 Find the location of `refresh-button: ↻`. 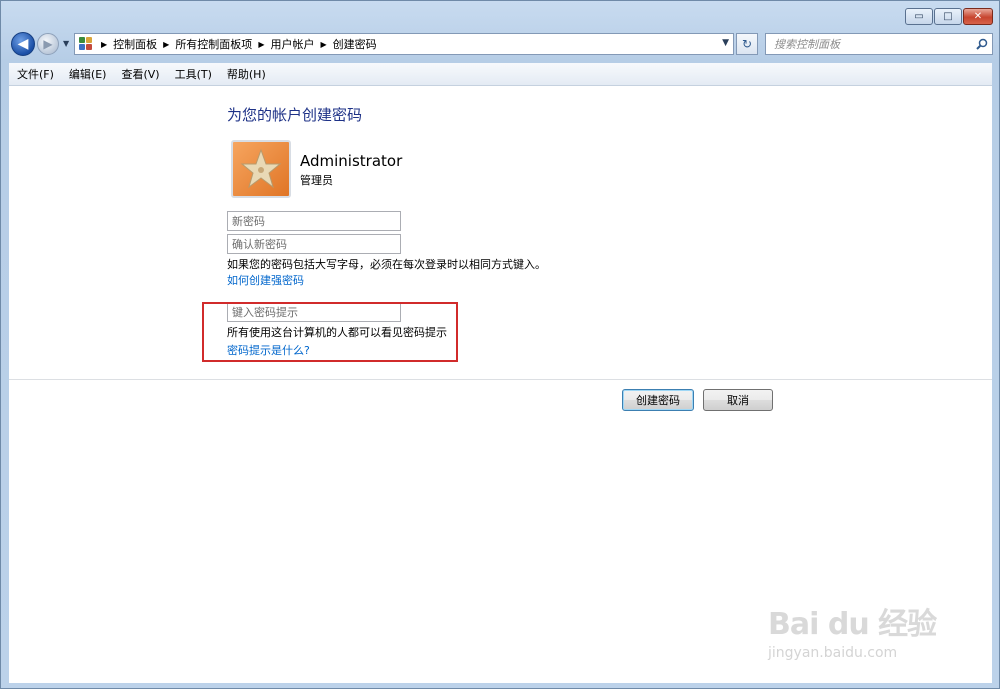

refresh-button: ↻ is located at coordinates (747, 44).